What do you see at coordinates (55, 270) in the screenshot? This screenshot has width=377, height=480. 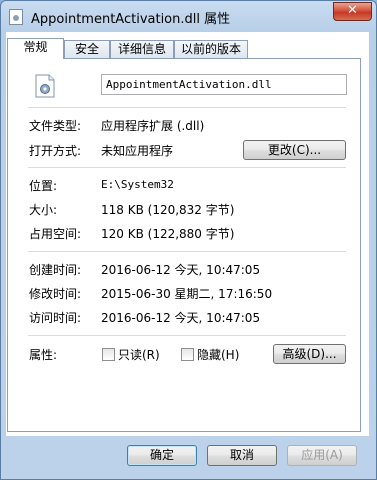 I see `created-label: 创建时间:` at bounding box center [55, 270].